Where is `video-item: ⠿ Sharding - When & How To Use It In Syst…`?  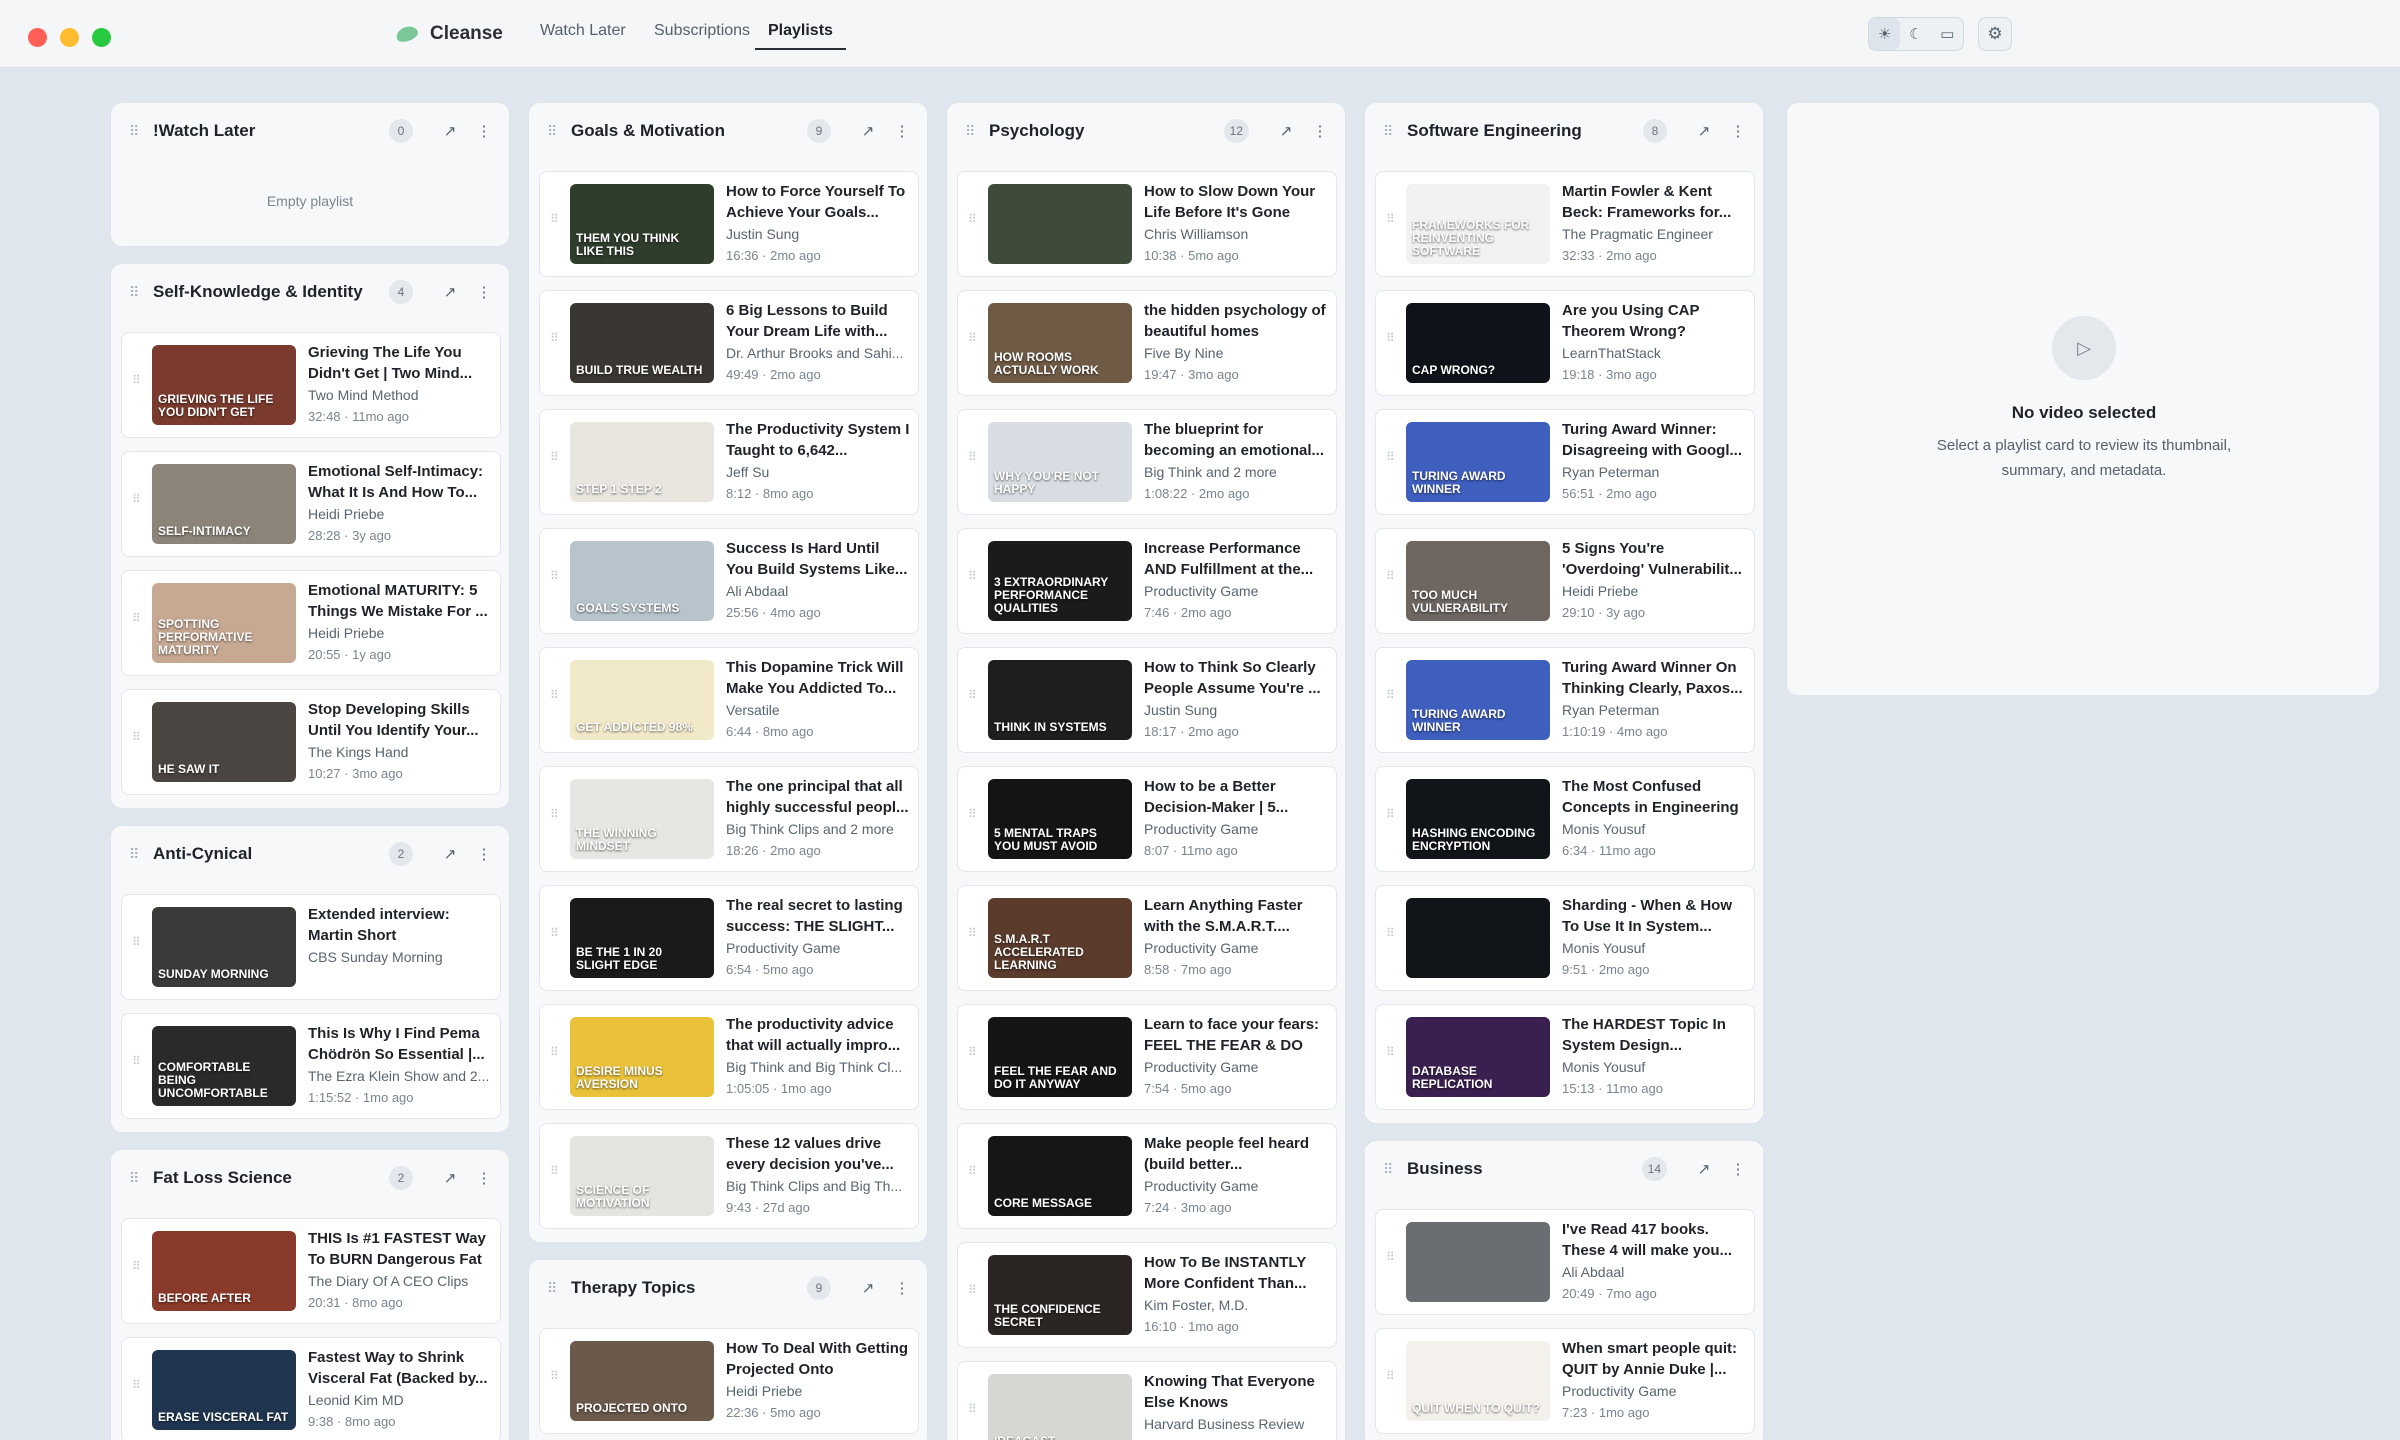
video-item: ⠿ Sharding - When & How To Use It In Syst… is located at coordinates (1565, 938).